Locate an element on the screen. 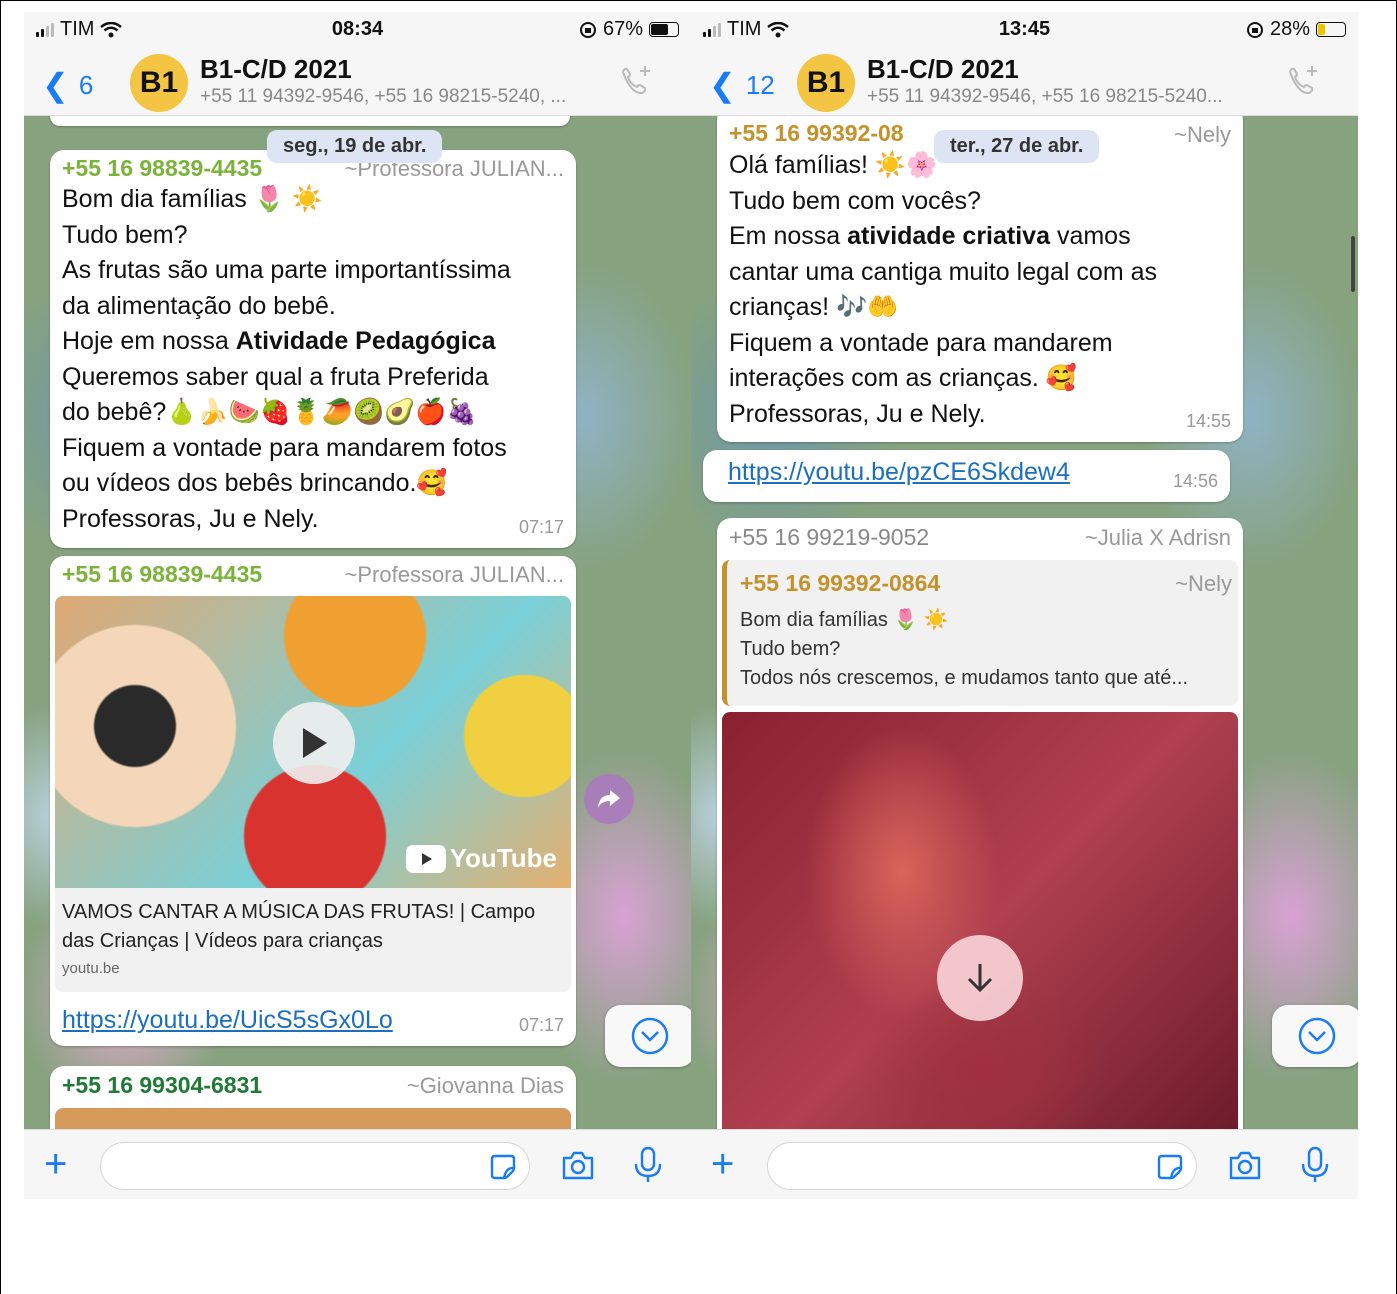 The width and height of the screenshot is (1397, 1294). message-line: da alimentação do bebê. is located at coordinates (199, 305).